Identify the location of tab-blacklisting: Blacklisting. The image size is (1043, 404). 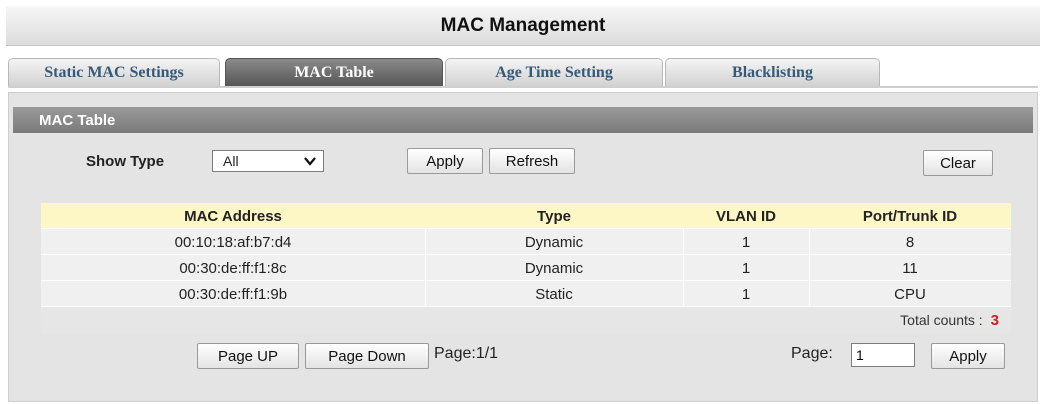
(772, 72).